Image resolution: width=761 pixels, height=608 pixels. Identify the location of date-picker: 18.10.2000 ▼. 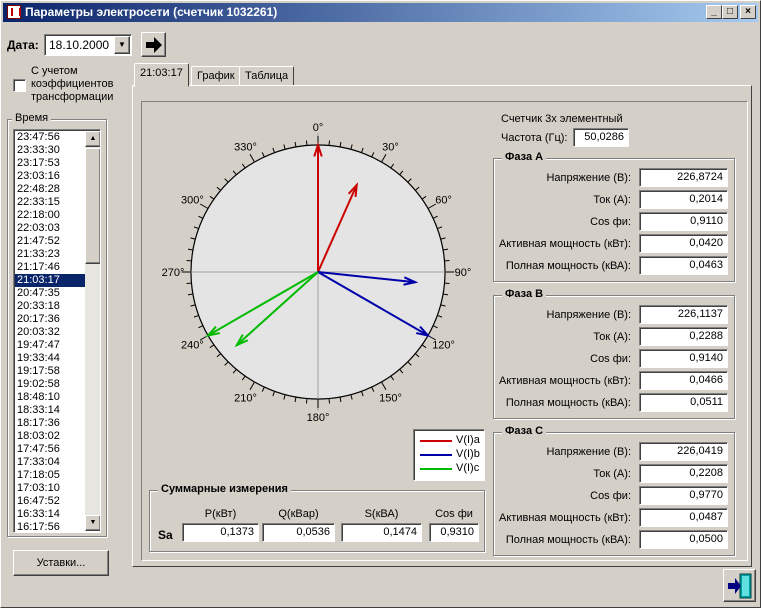
(88, 45).